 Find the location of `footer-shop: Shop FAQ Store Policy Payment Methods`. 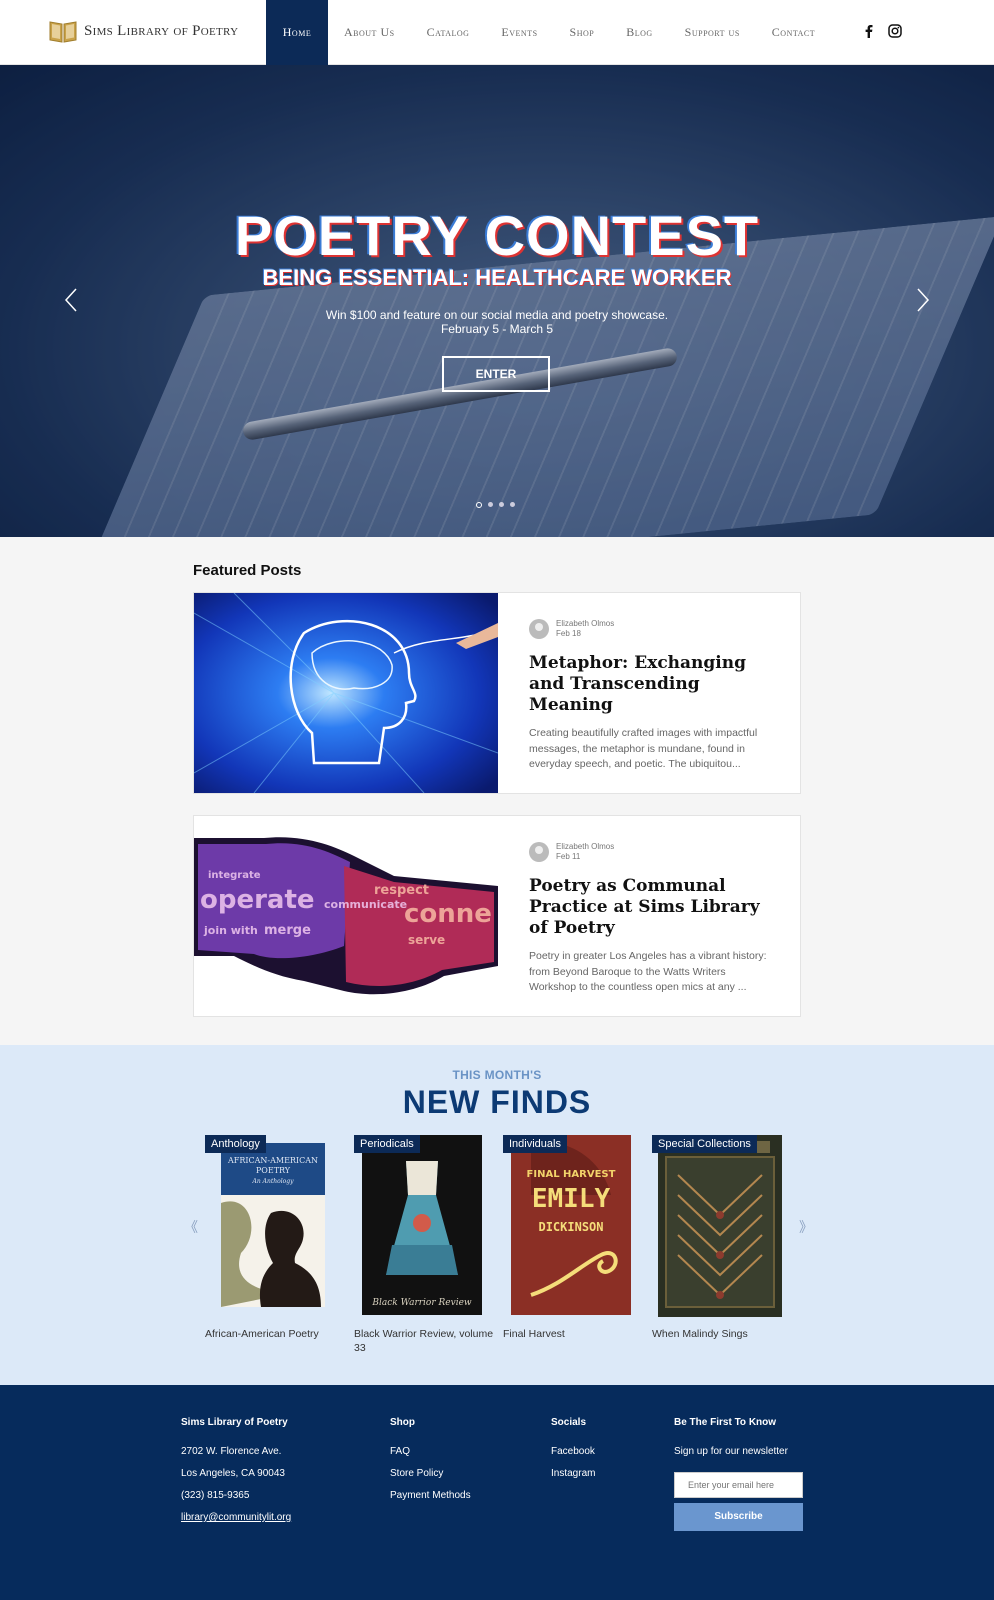

footer-shop: Shop FAQ Store Policy Payment Methods is located at coordinates (430, 1462).